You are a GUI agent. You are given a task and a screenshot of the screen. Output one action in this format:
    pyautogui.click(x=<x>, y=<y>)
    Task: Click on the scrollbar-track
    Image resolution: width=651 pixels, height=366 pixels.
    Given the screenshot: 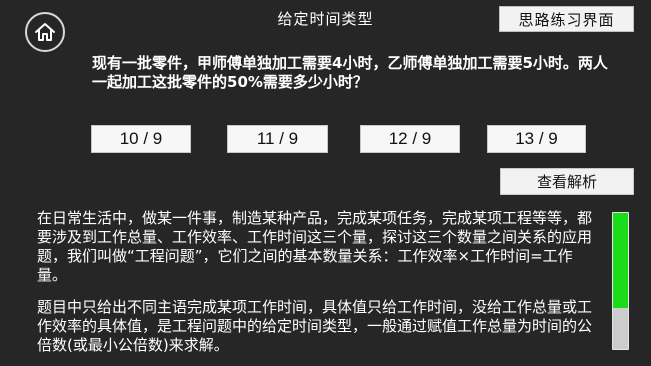 What is the action you would take?
    pyautogui.click(x=620, y=281)
    